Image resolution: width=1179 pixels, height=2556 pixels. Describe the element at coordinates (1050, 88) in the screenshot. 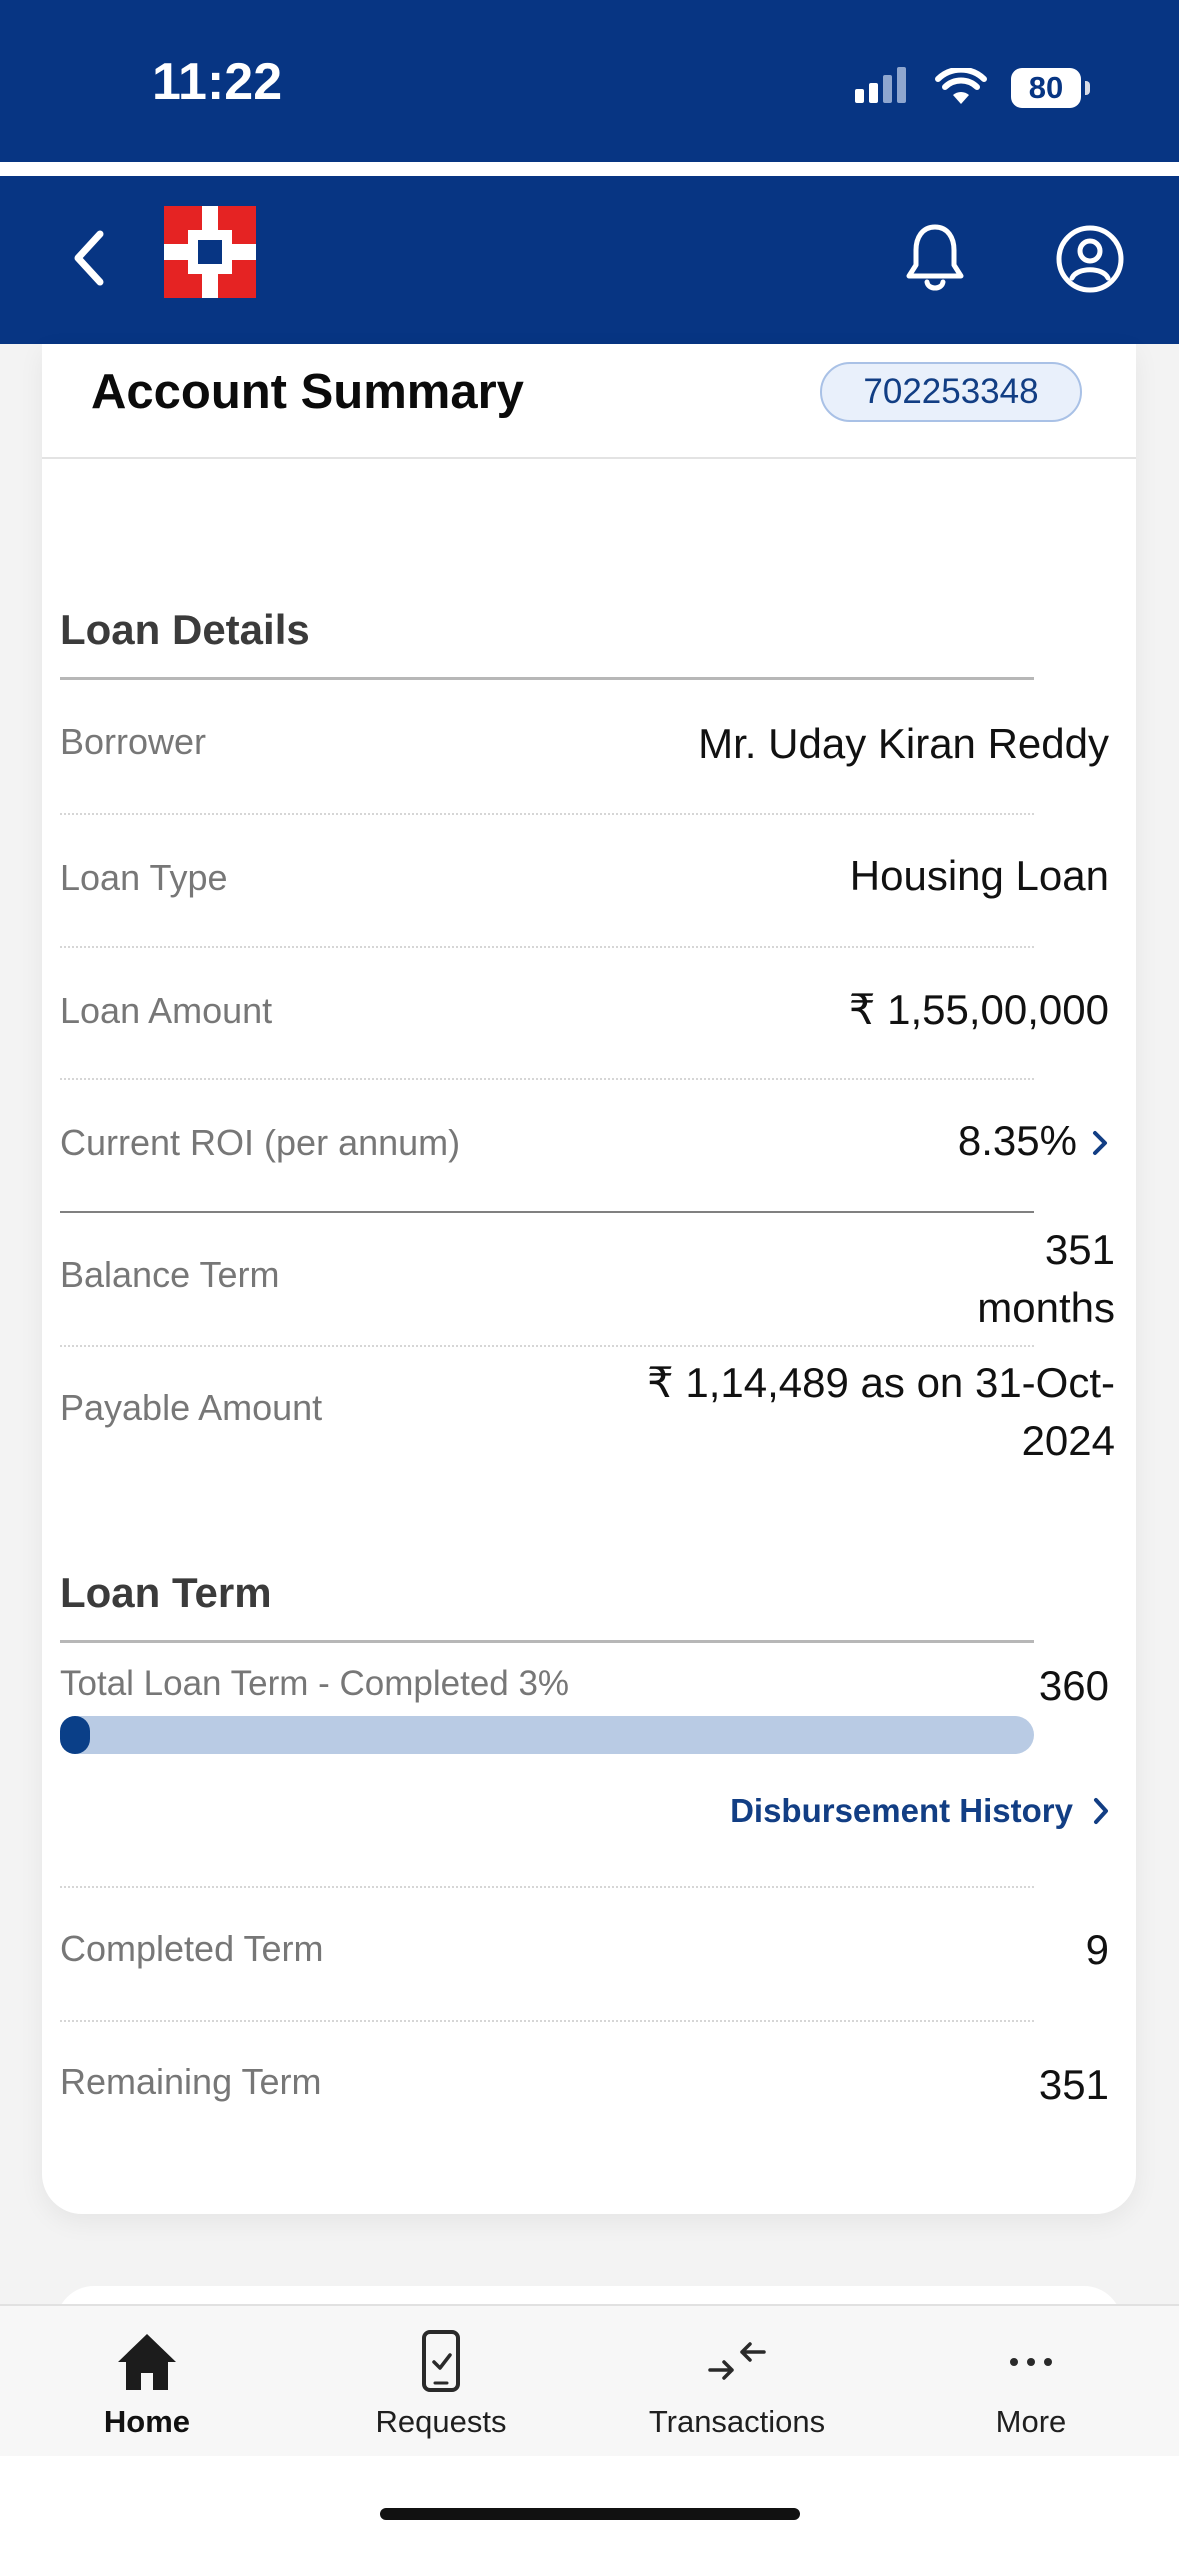

I see `battery-indicator: 80` at that location.